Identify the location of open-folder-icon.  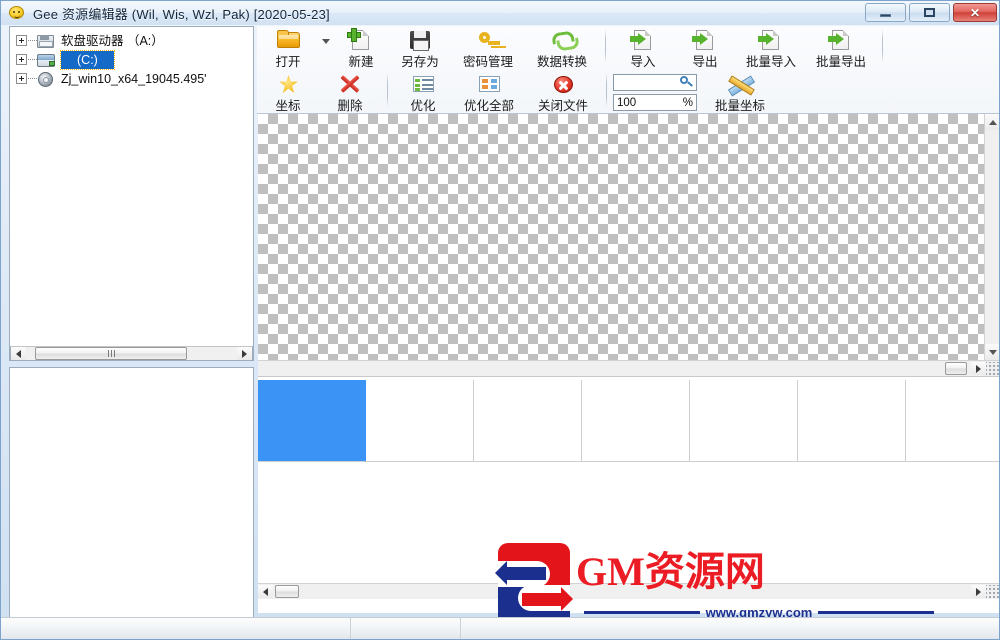
(288, 39).